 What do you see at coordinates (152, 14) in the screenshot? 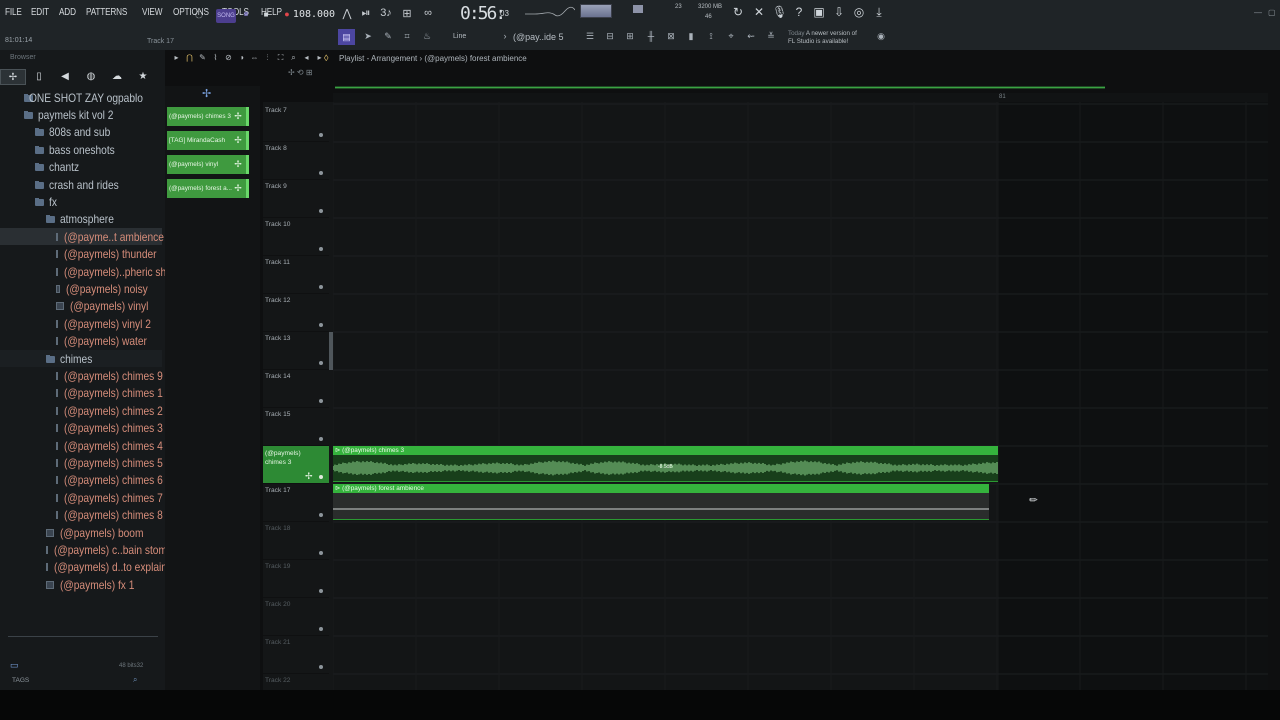
I see `menu-item-view: VIEW` at bounding box center [152, 14].